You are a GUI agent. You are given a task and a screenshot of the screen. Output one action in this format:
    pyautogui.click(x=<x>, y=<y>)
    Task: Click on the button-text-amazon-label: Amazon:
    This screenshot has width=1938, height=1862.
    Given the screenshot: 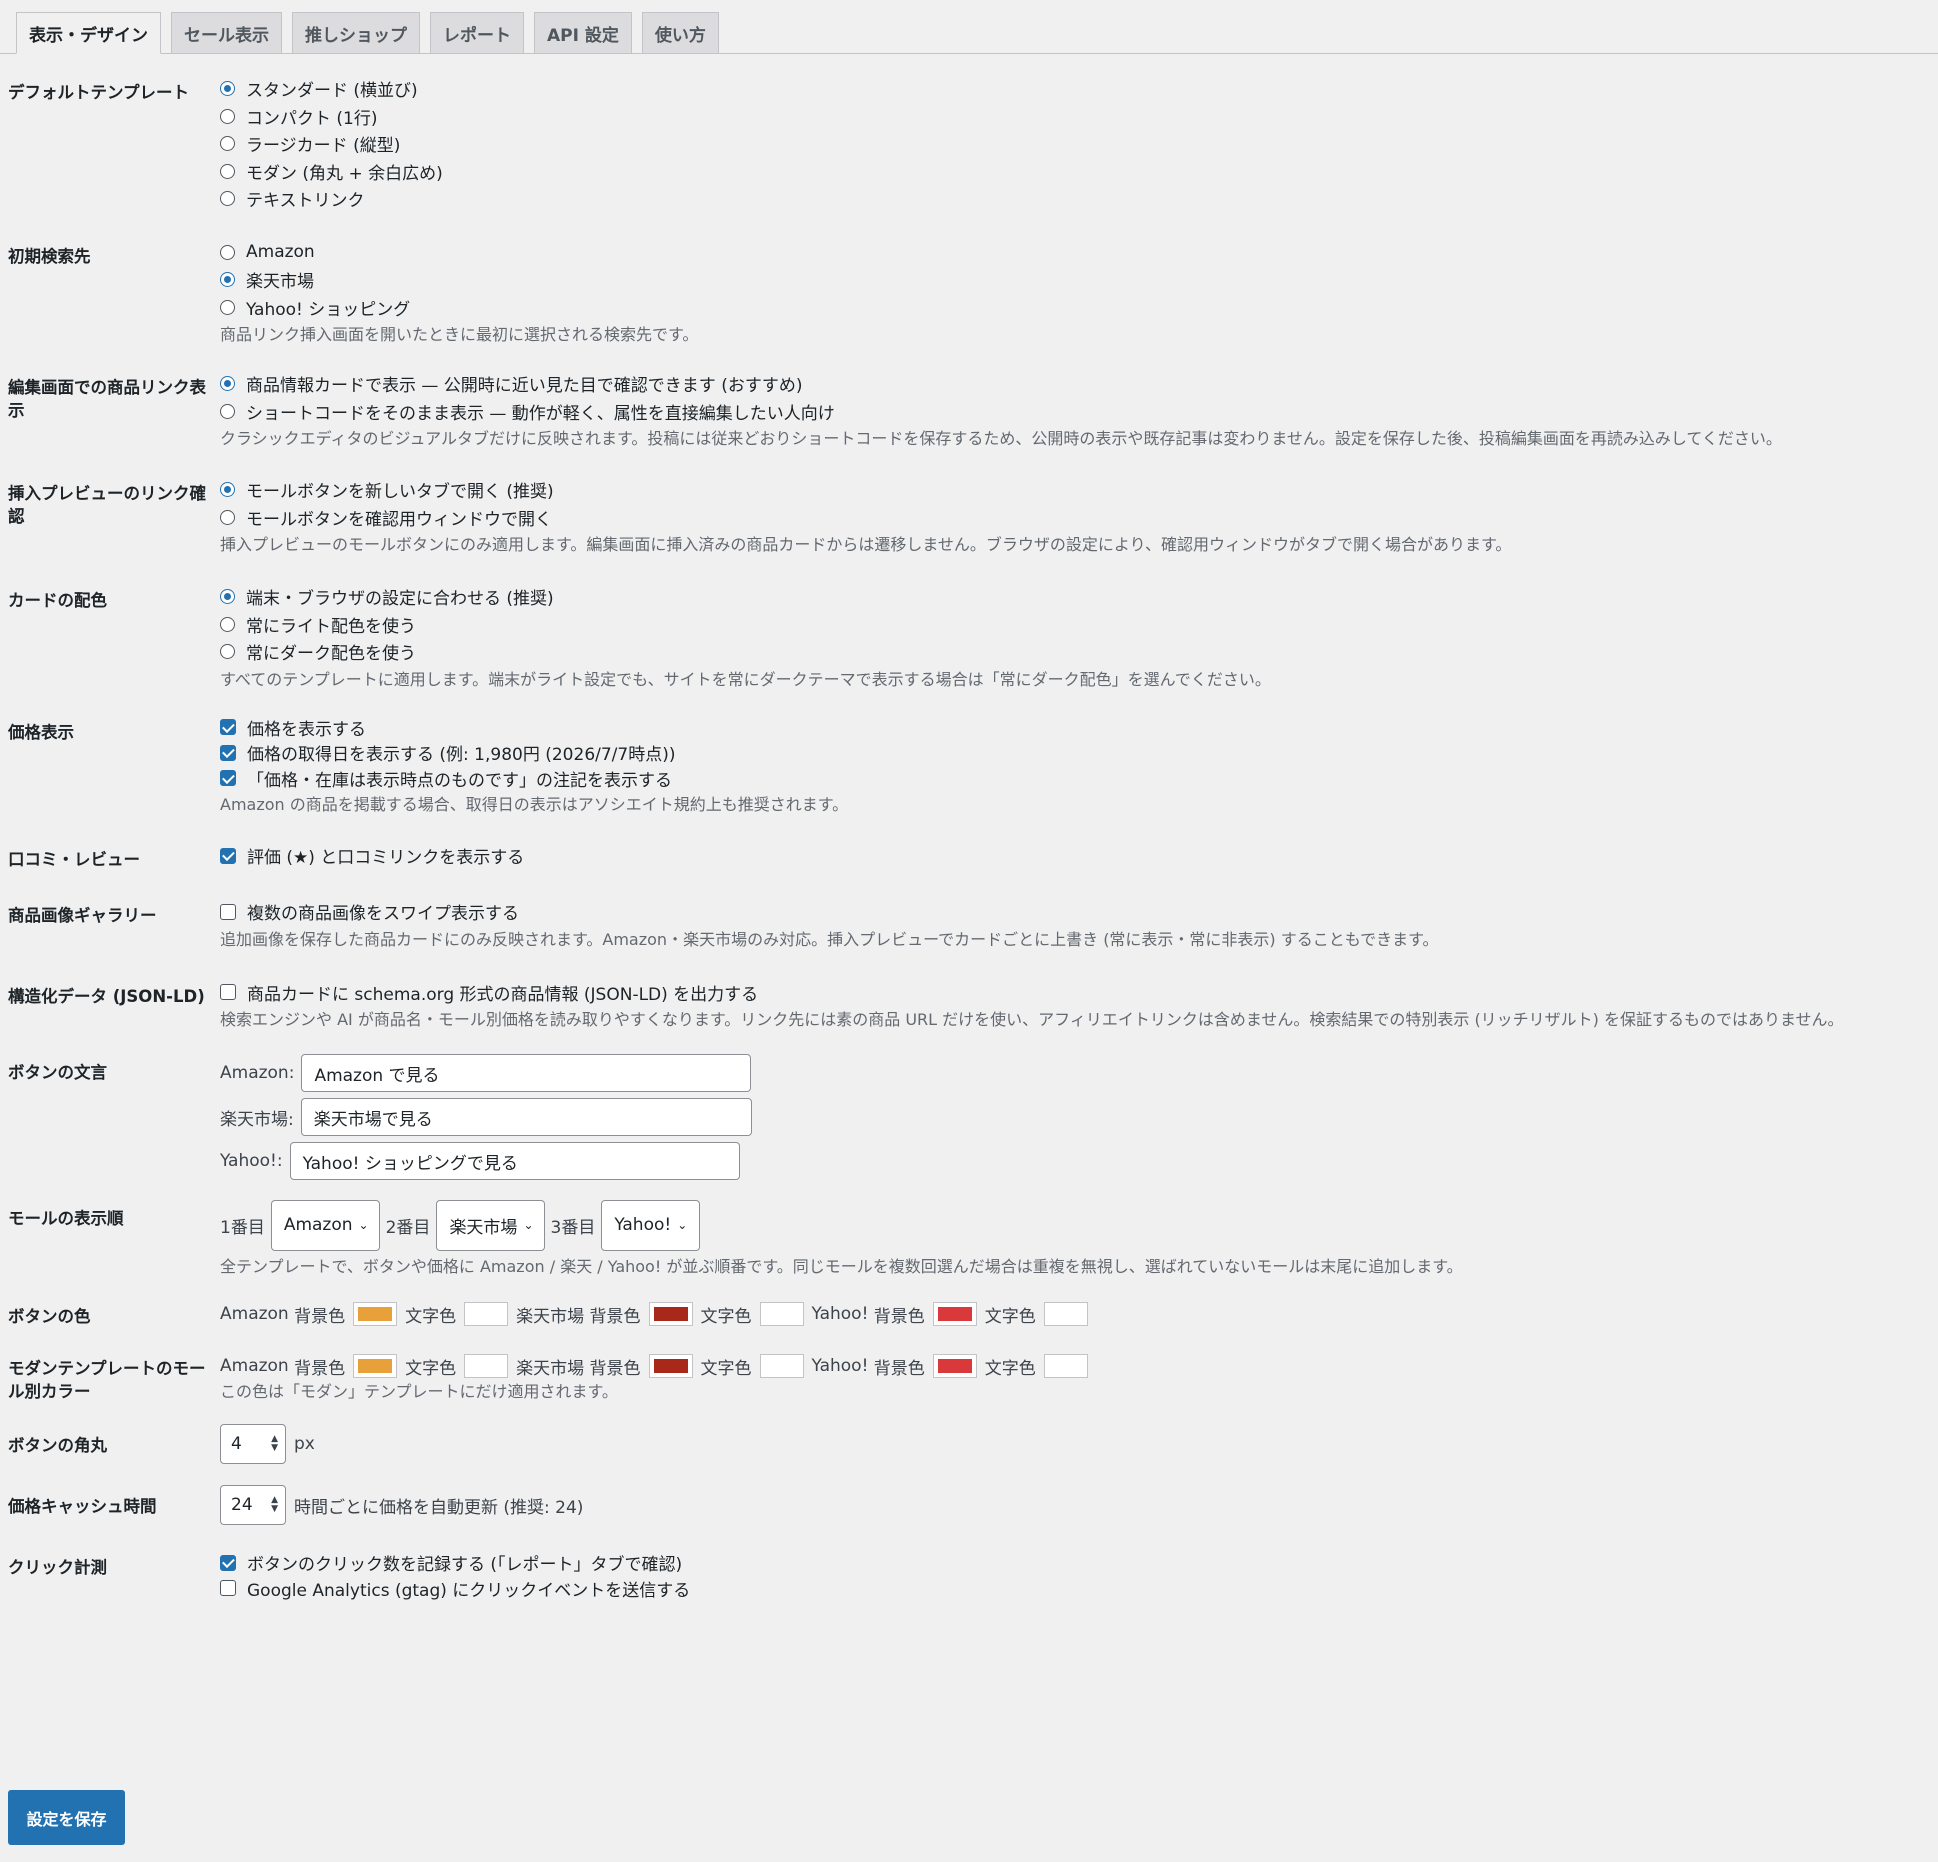 What is the action you would take?
    pyautogui.click(x=257, y=1073)
    